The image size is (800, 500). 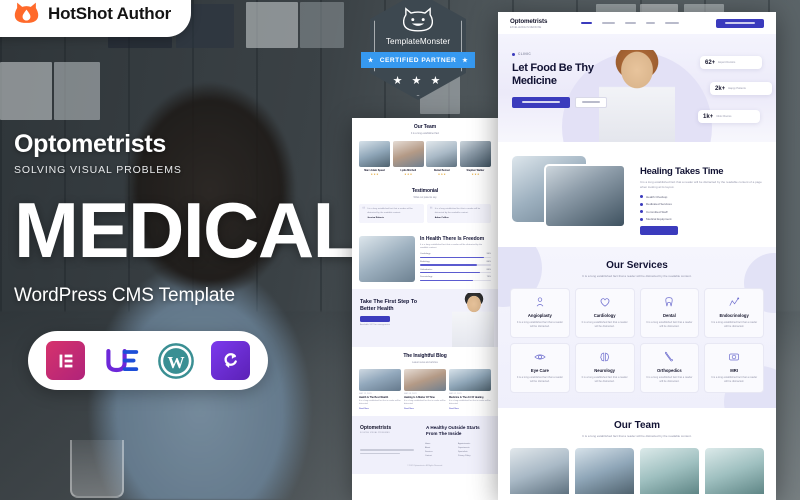 I want to click on site-logo: Optometrists, so click(x=528, y=21).